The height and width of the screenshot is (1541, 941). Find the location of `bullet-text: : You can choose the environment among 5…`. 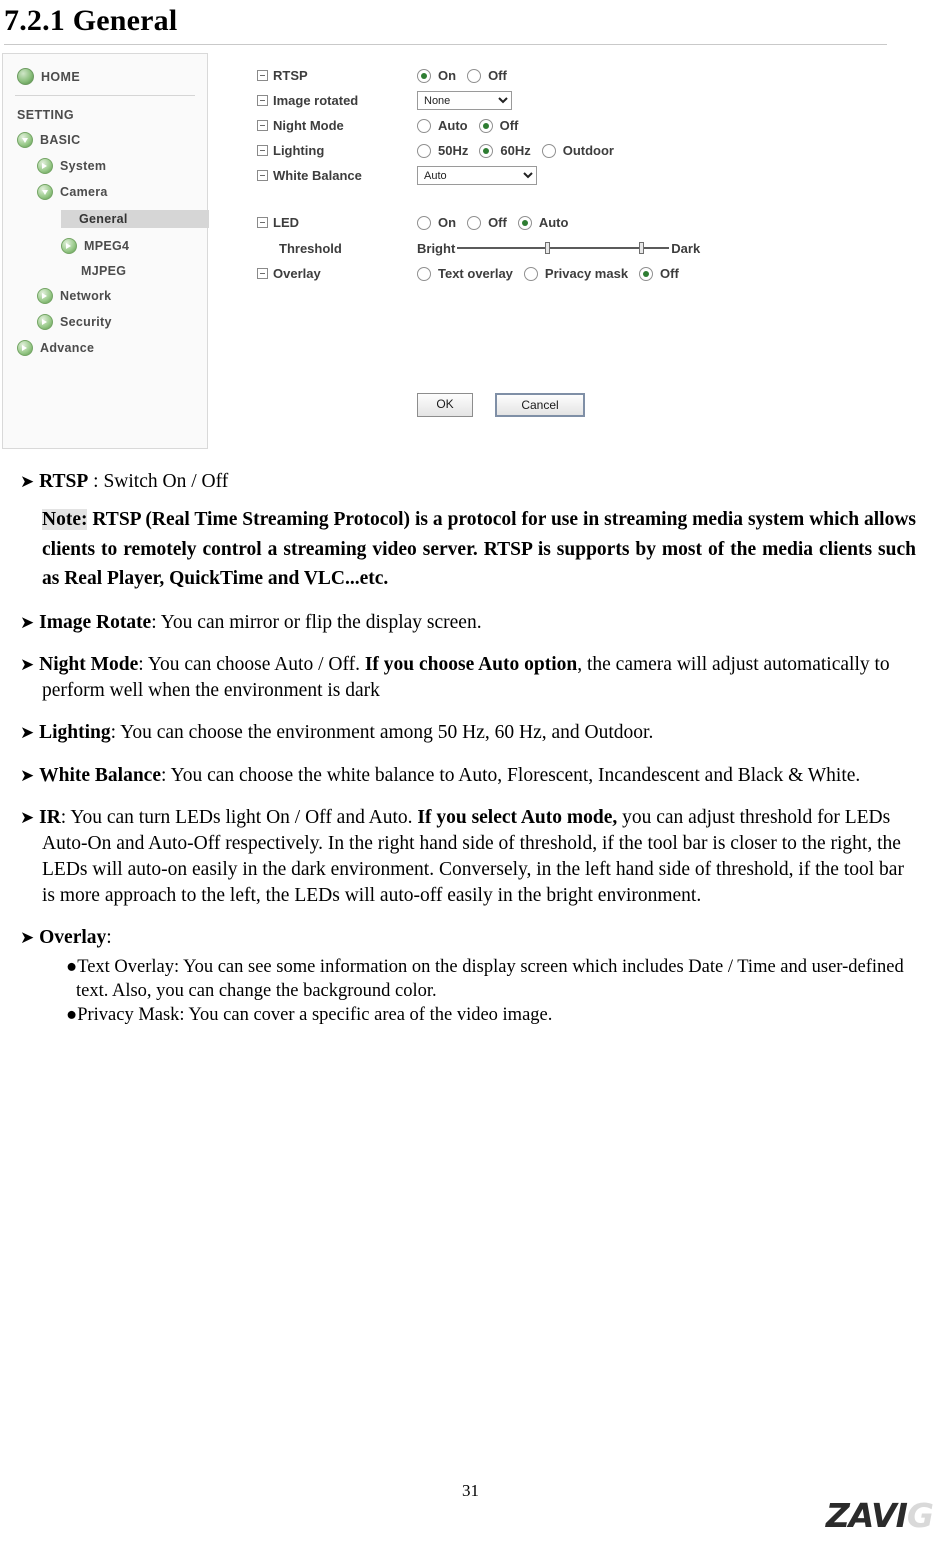

bullet-text: : You can choose the environment among 5… is located at coordinates (382, 733).